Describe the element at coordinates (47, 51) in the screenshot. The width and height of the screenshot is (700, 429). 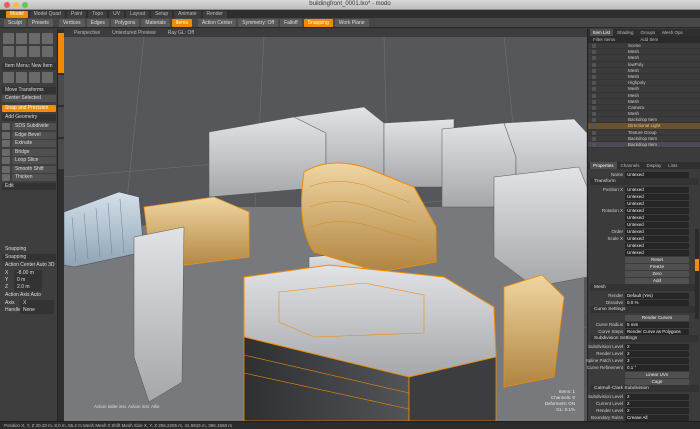
I see `align-tool-icon` at that location.